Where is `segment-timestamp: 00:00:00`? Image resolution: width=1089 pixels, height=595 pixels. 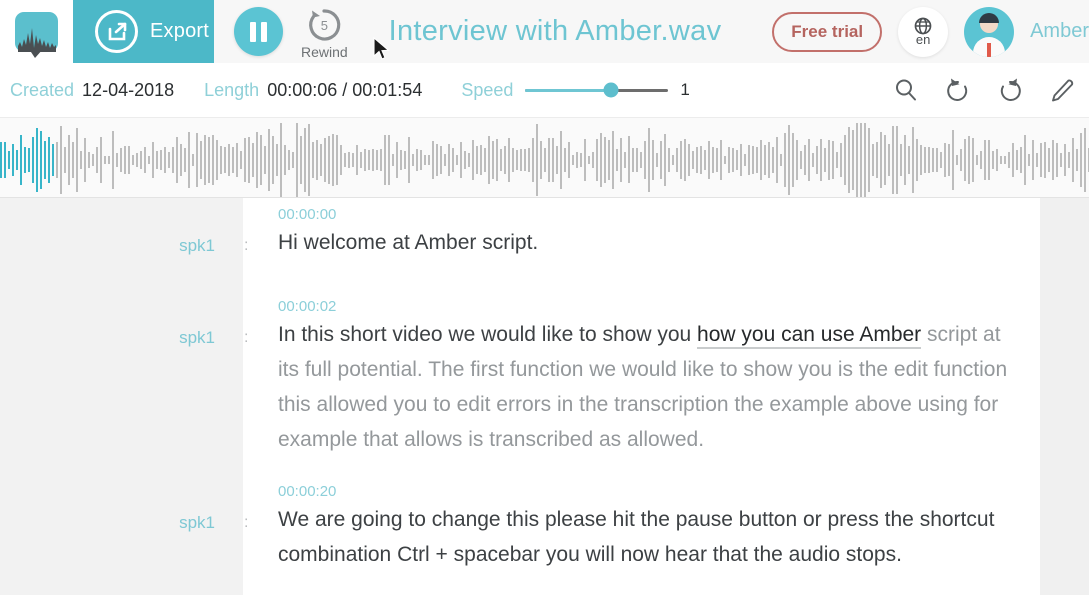
segment-timestamp: 00:00:00 is located at coordinates (307, 214).